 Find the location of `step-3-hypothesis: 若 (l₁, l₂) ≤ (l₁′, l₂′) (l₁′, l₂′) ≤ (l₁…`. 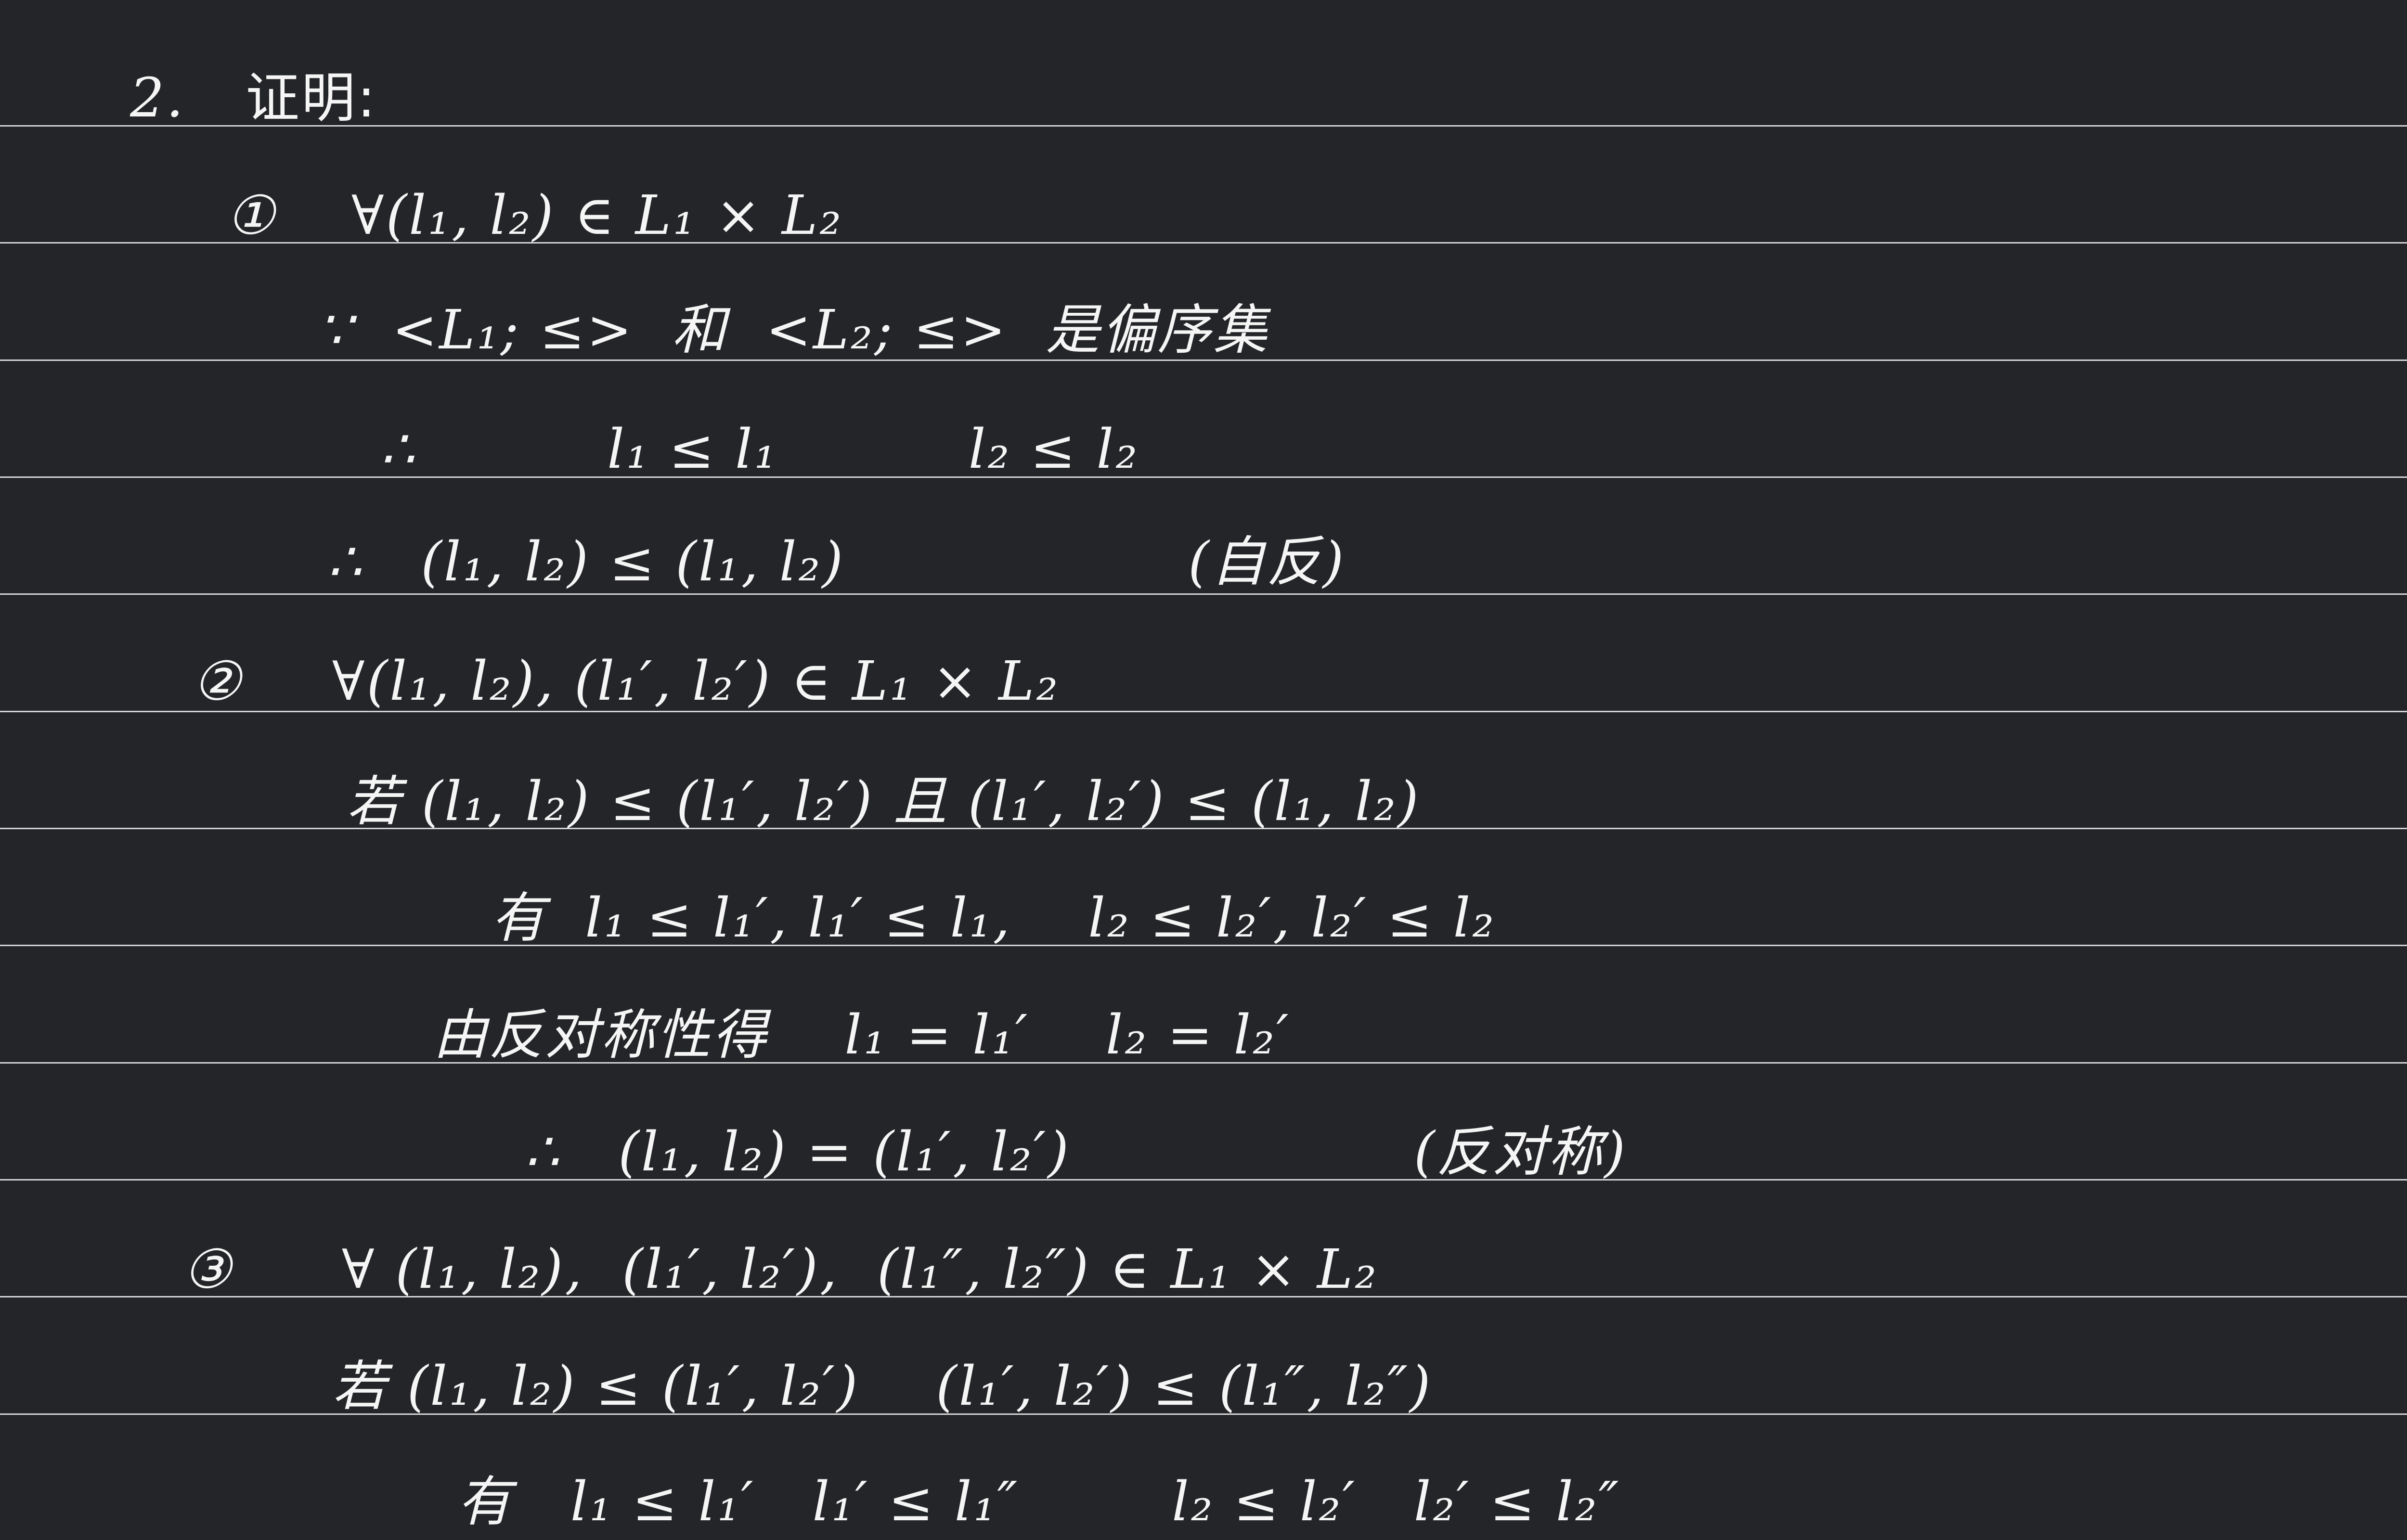

step-3-hypothesis: 若 (l₁, l₂) ≤ (l₁′, l₂′) (l₁′, l₂′) ≤ (l₁… is located at coordinates (882, 1386).